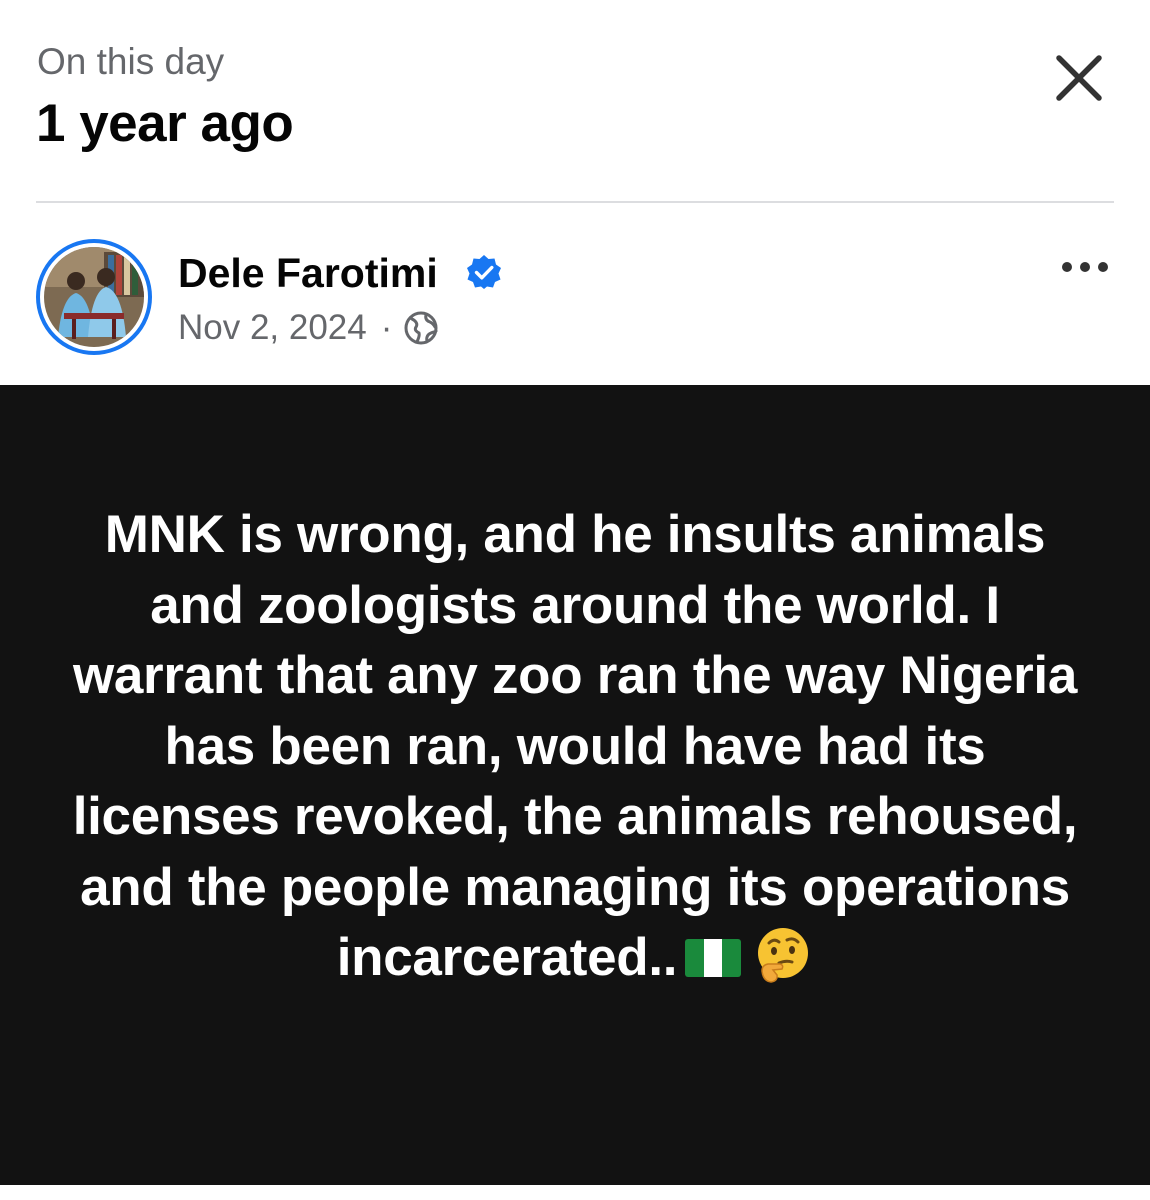 This screenshot has width=1150, height=1200. I want to click on more-options-button, so click(1085, 267).